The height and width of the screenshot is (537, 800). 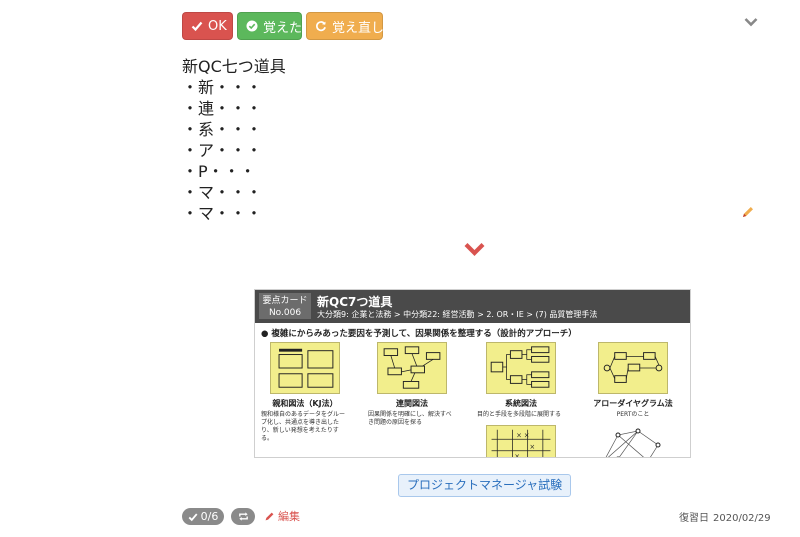 What do you see at coordinates (355, 302) in the screenshot?
I see `image-title: 新QC7つ道具` at bounding box center [355, 302].